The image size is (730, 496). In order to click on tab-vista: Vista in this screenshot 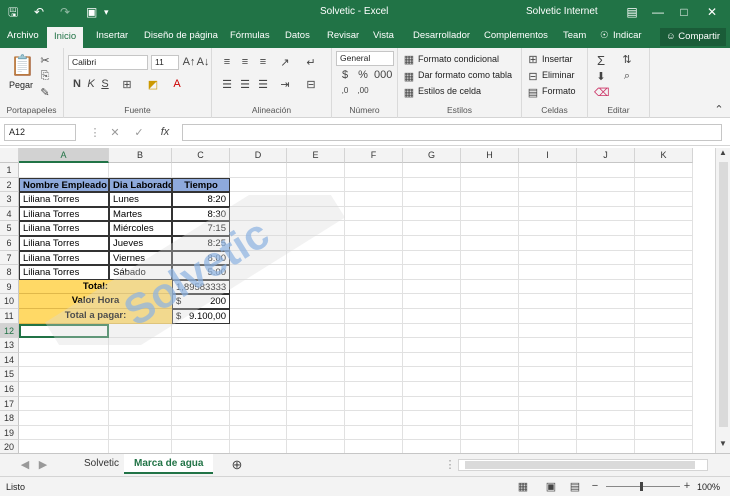, I will do `click(383, 35)`.